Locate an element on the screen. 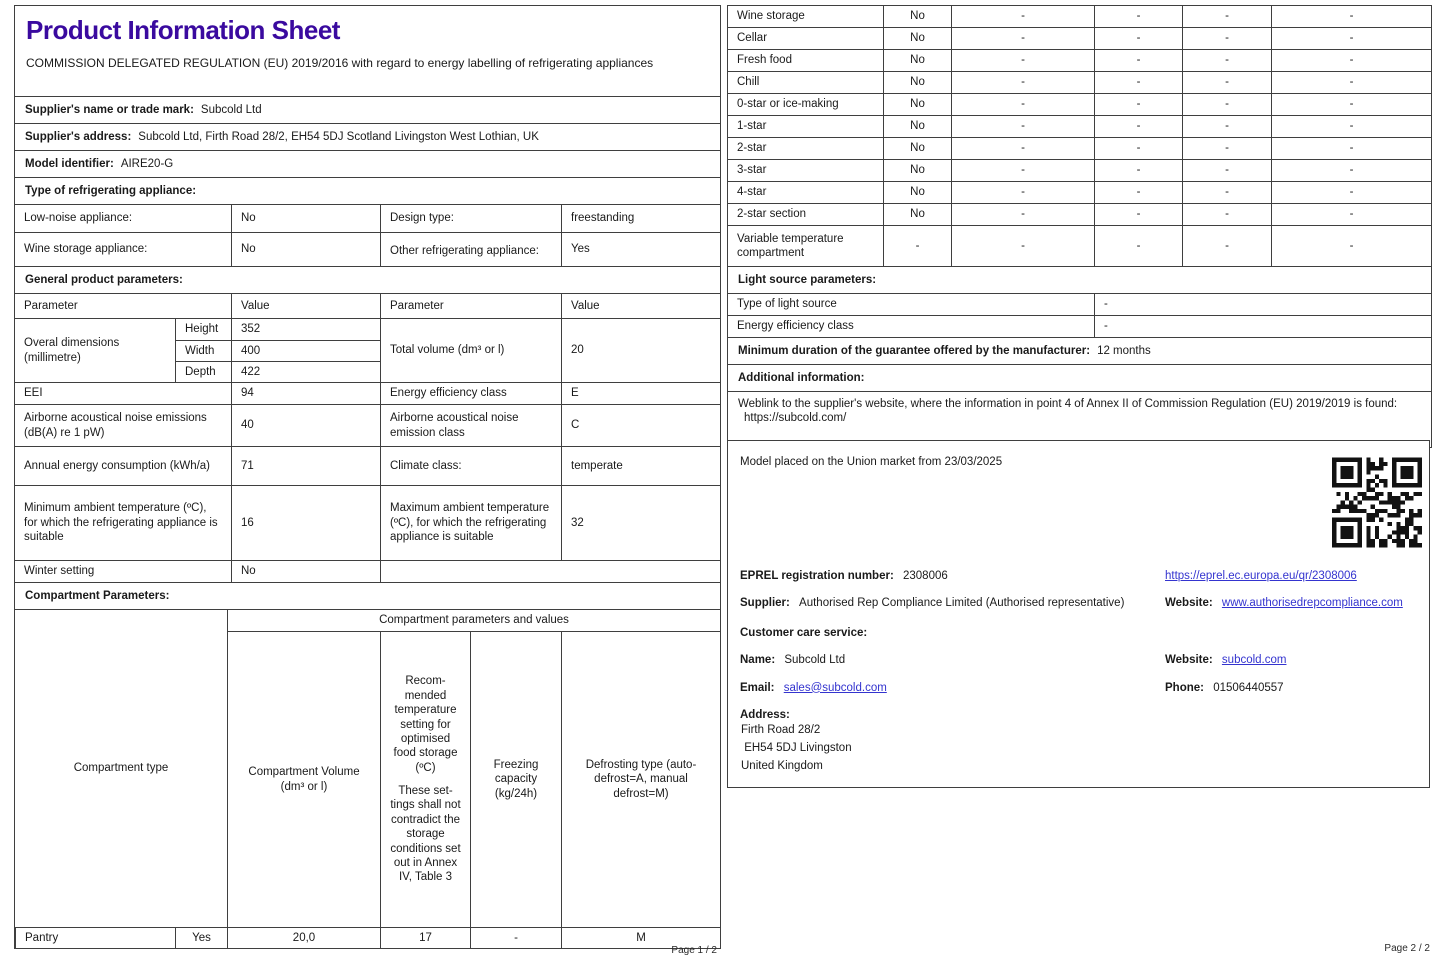 The height and width of the screenshot is (963, 1445). eprel-cell: EPREL registration number: 2308006 is located at coordinates (952, 576).